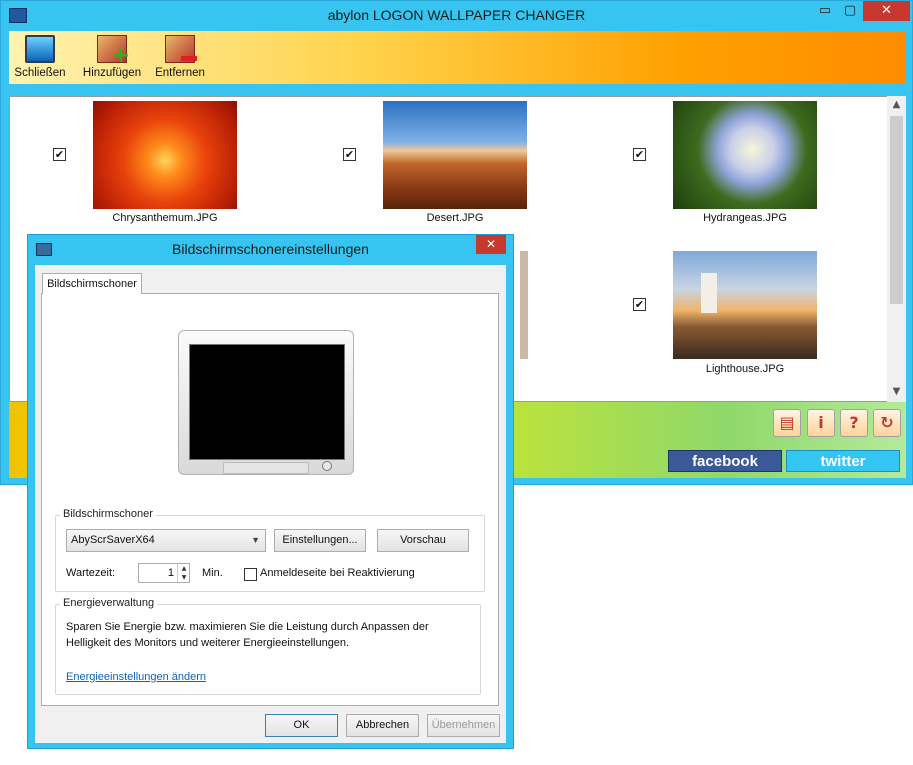 The image size is (913, 765). I want to click on remove-image-icon, so click(181, 49).